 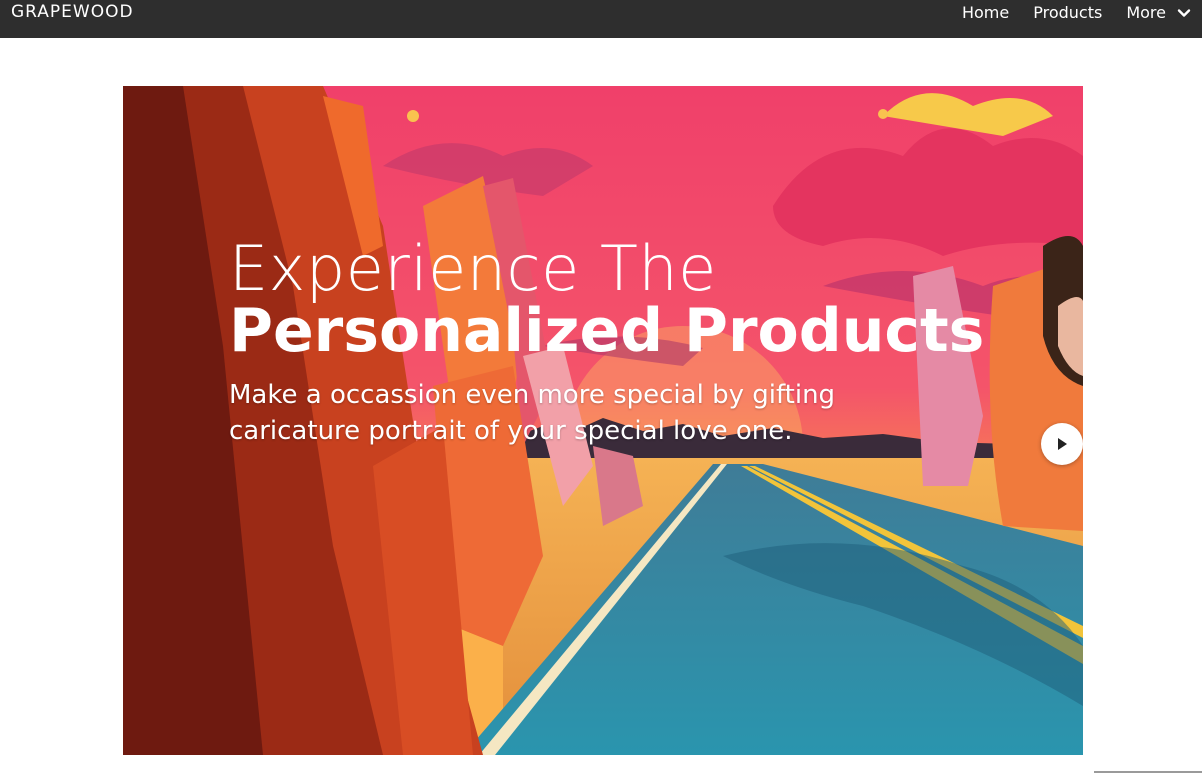 I want to click on nav-more-dropdown: More, so click(x=1159, y=13).